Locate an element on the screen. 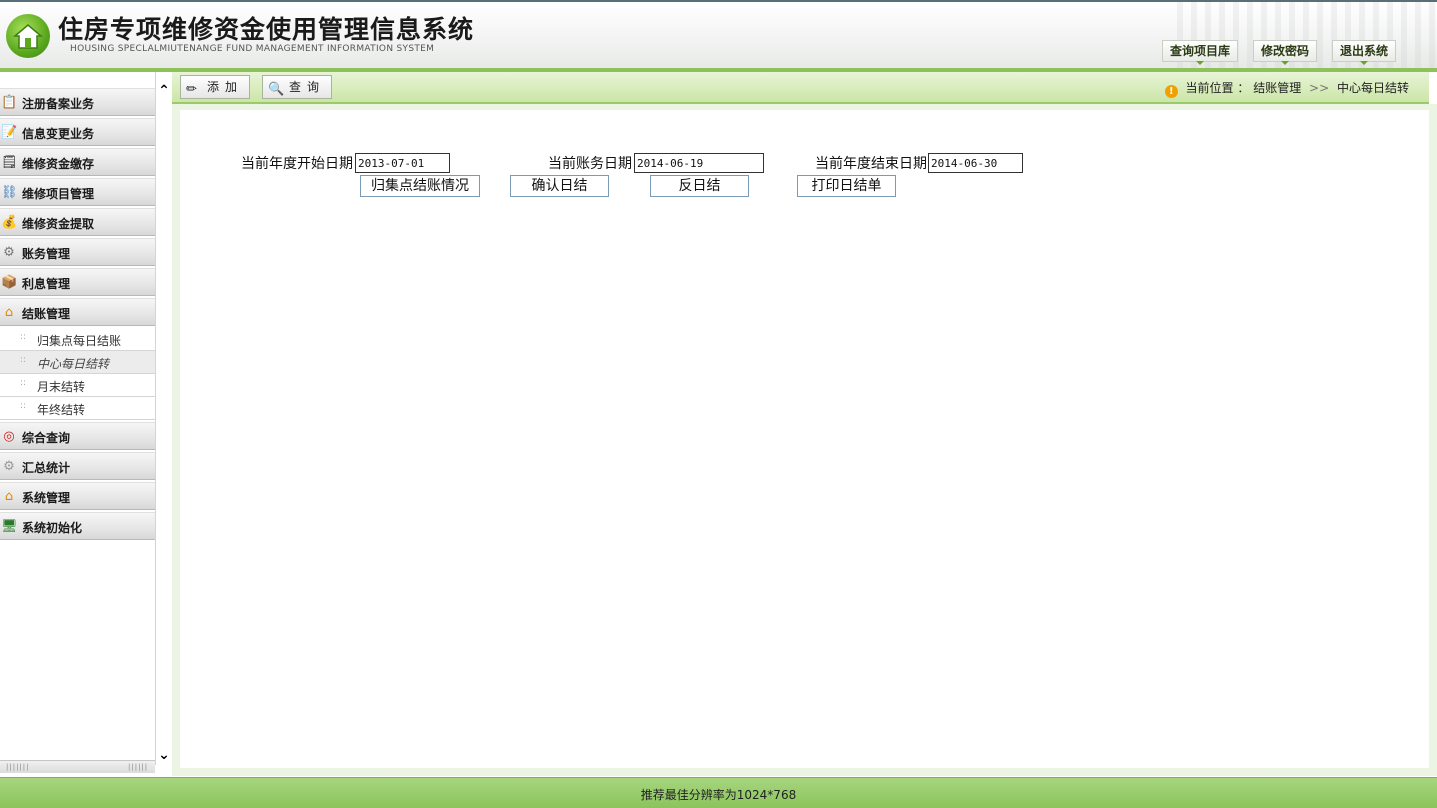 Image resolution: width=1437 pixels, height=808 pixels. chevron-down-icon: ⌄ is located at coordinates (164, 755).